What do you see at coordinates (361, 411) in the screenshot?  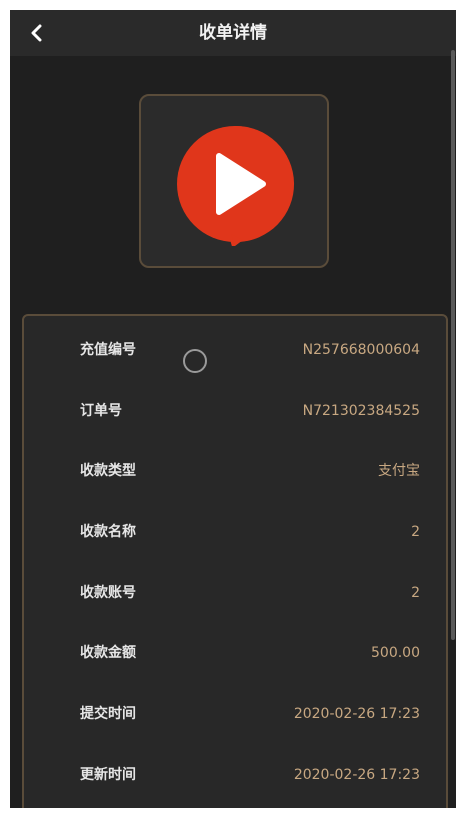 I see `detail-value: N721302384525` at bounding box center [361, 411].